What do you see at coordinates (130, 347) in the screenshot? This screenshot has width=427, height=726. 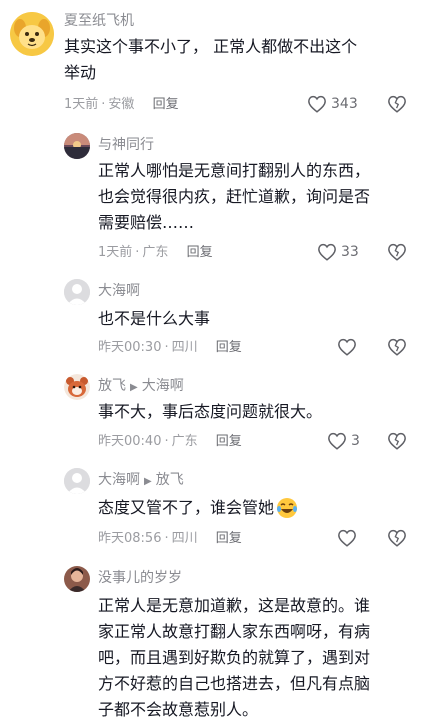 I see `comment-time: 昨天00:30` at bounding box center [130, 347].